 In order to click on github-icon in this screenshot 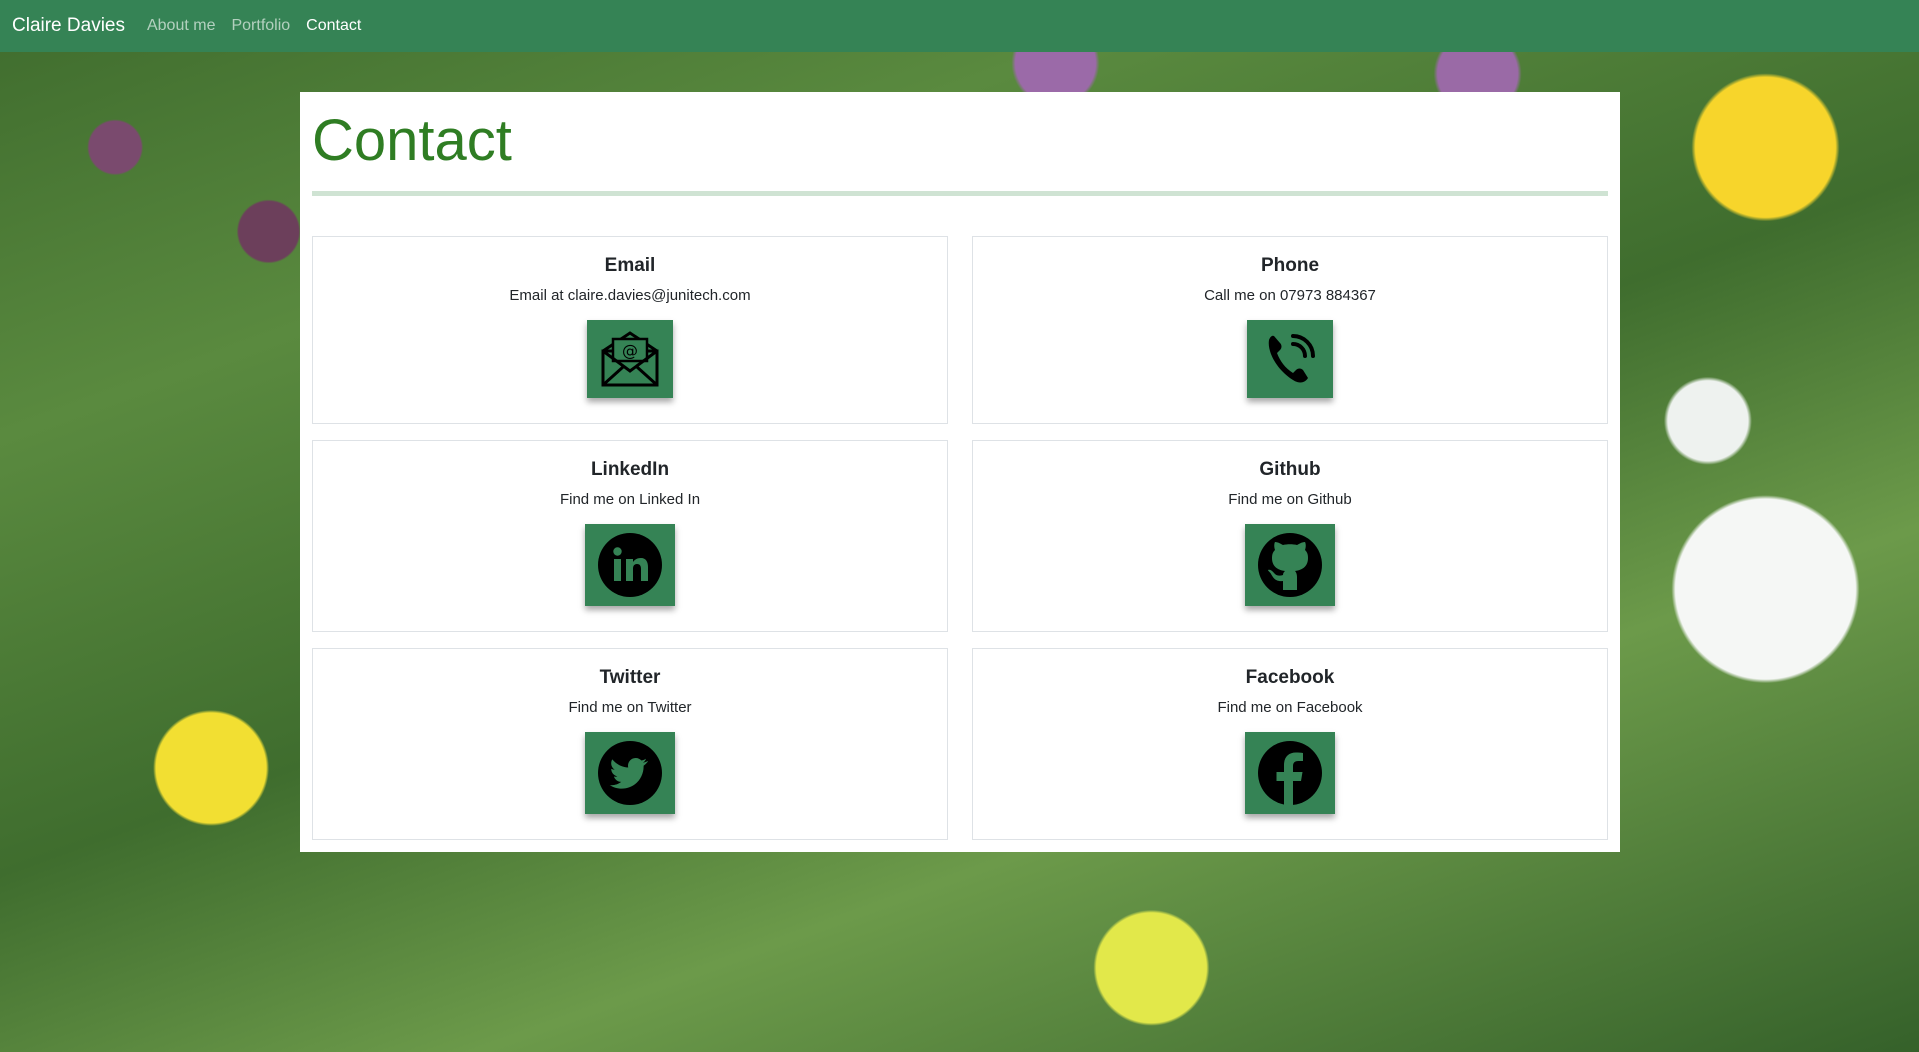, I will do `click(1290, 565)`.